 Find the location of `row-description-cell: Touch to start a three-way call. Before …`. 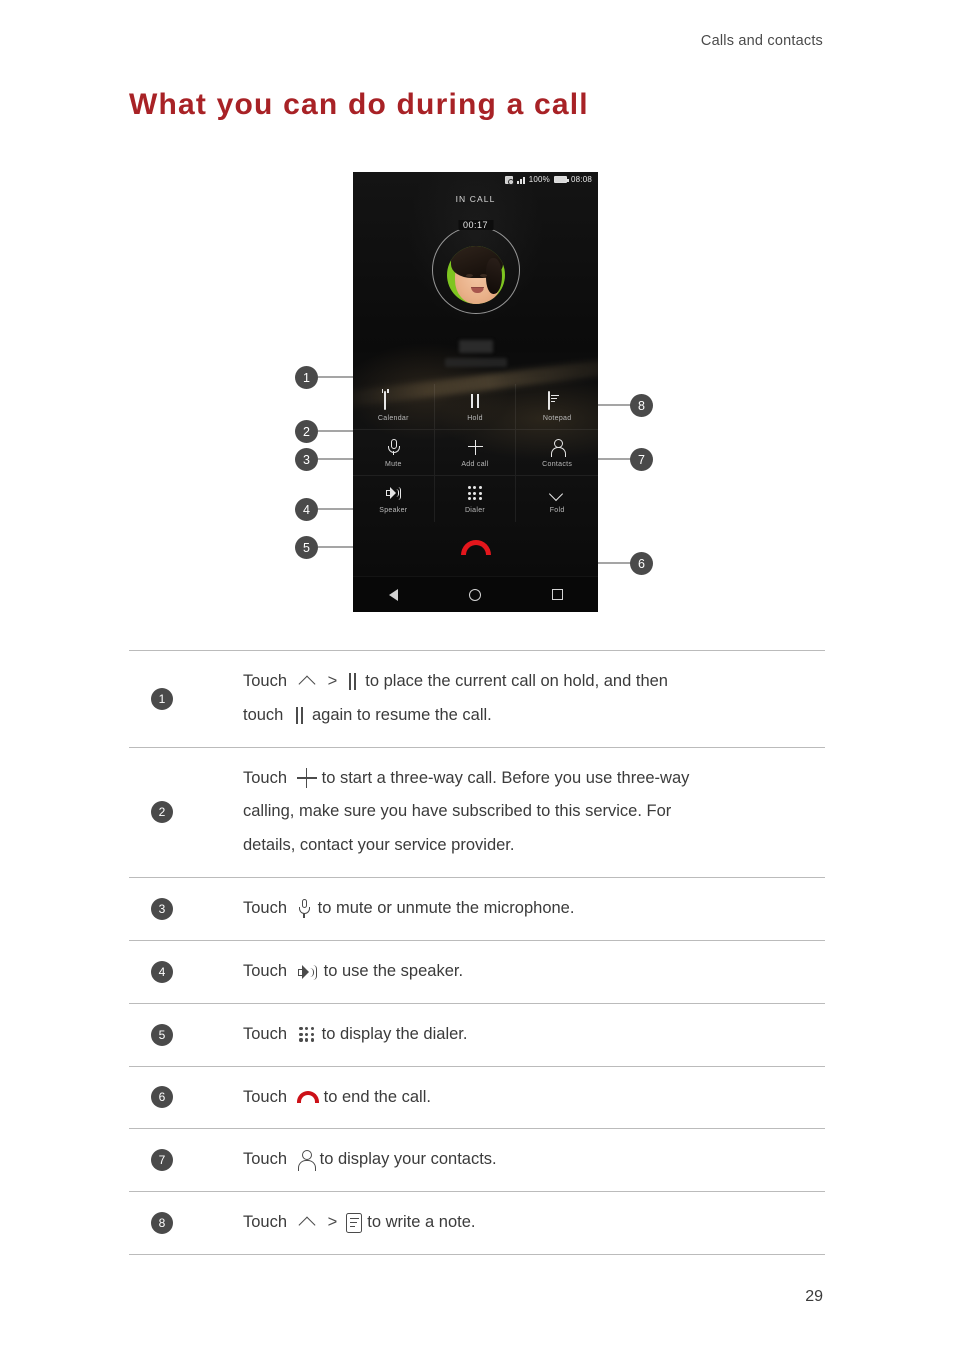

row-description-cell: Touch to start a three-way call. Before … is located at coordinates (510, 812).